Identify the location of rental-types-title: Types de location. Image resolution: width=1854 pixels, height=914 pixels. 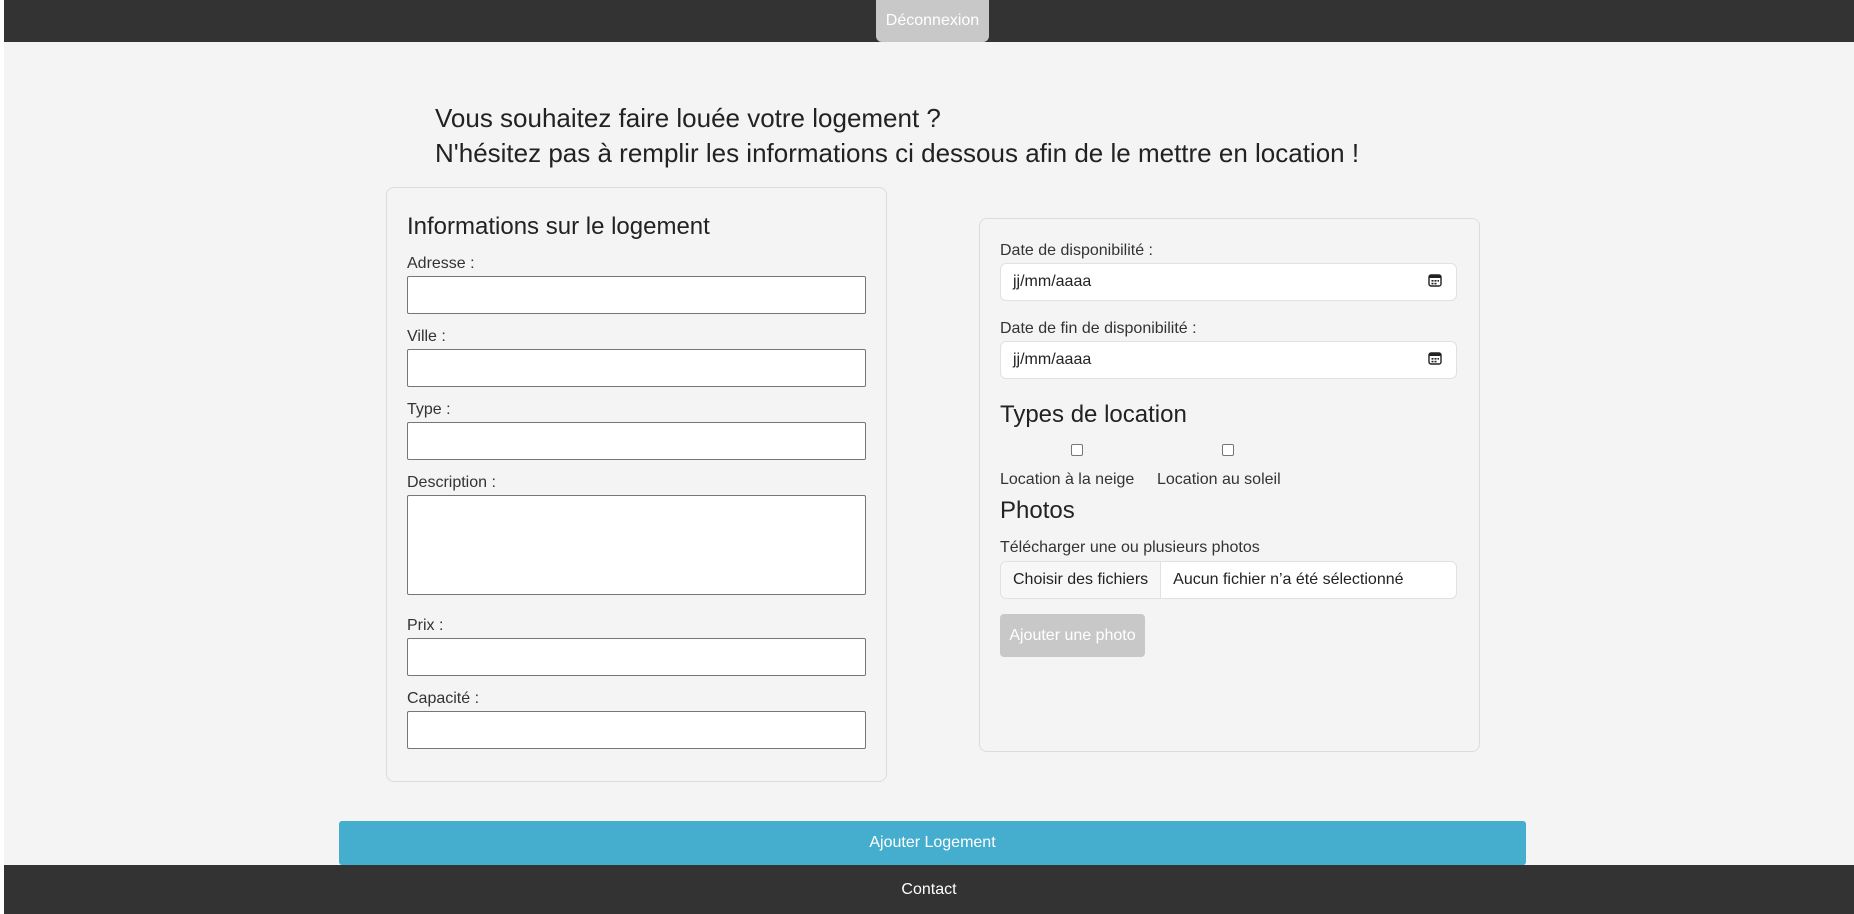
(1093, 414).